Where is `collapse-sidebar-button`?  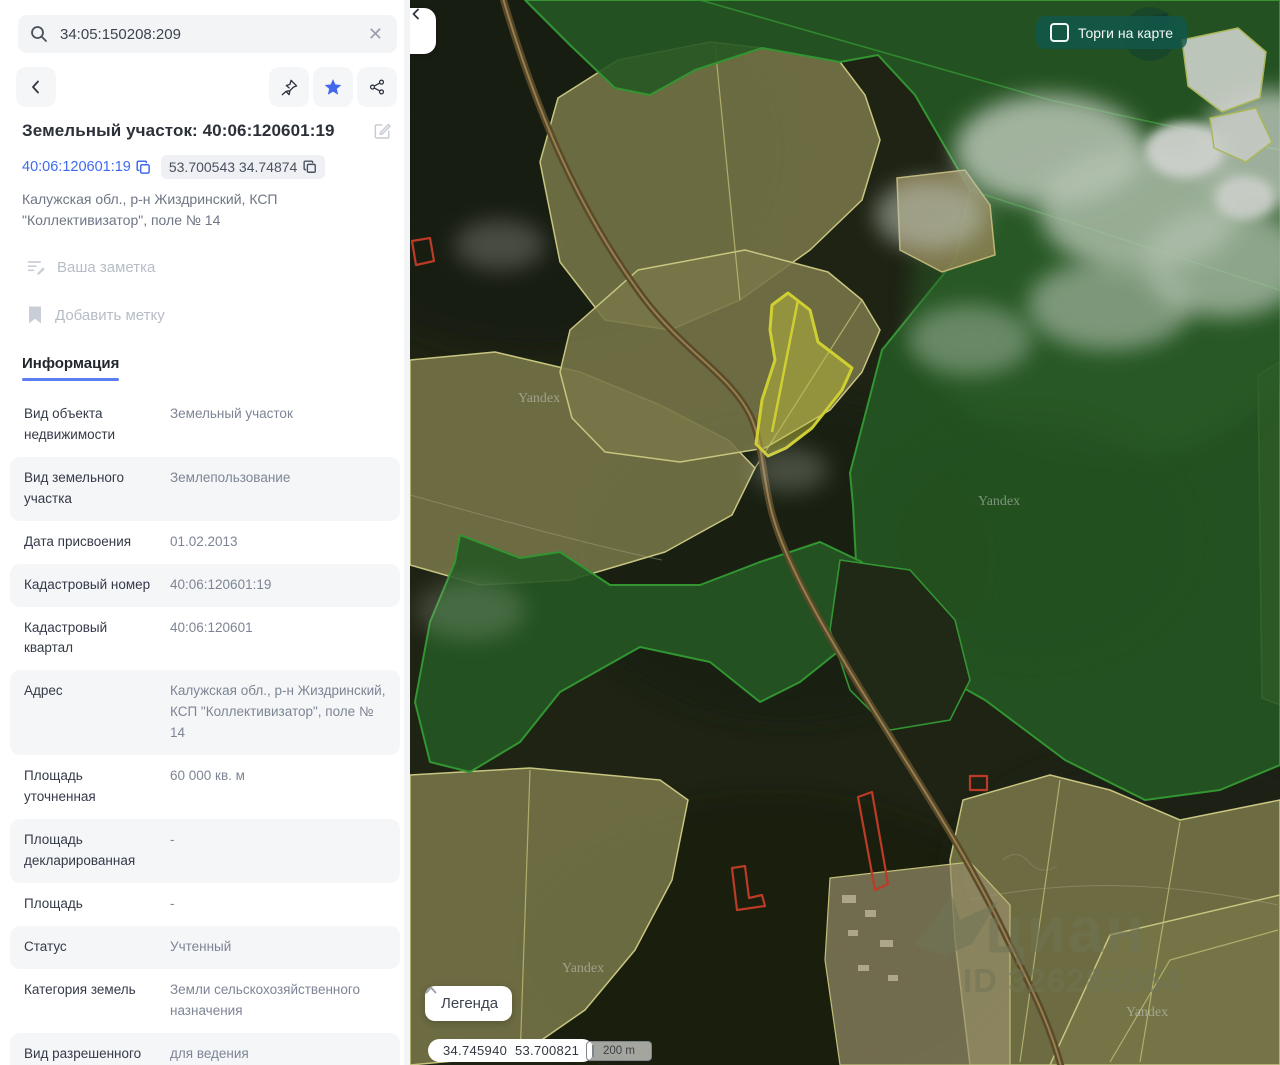
collapse-sidebar-button is located at coordinates (423, 31).